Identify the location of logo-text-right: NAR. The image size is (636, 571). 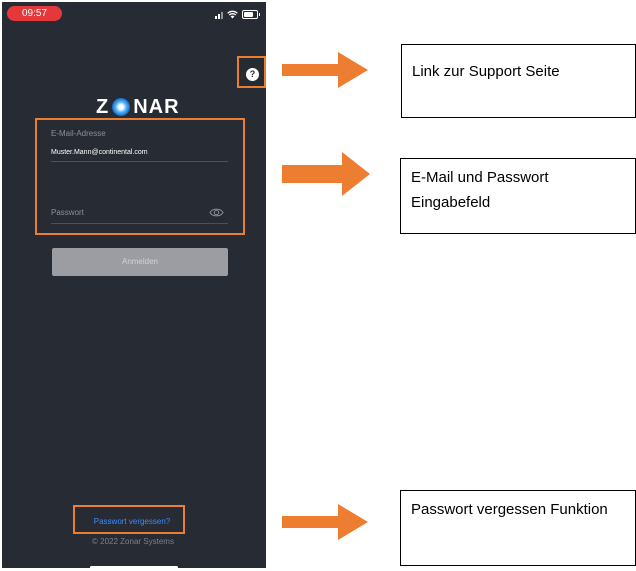
(156, 106).